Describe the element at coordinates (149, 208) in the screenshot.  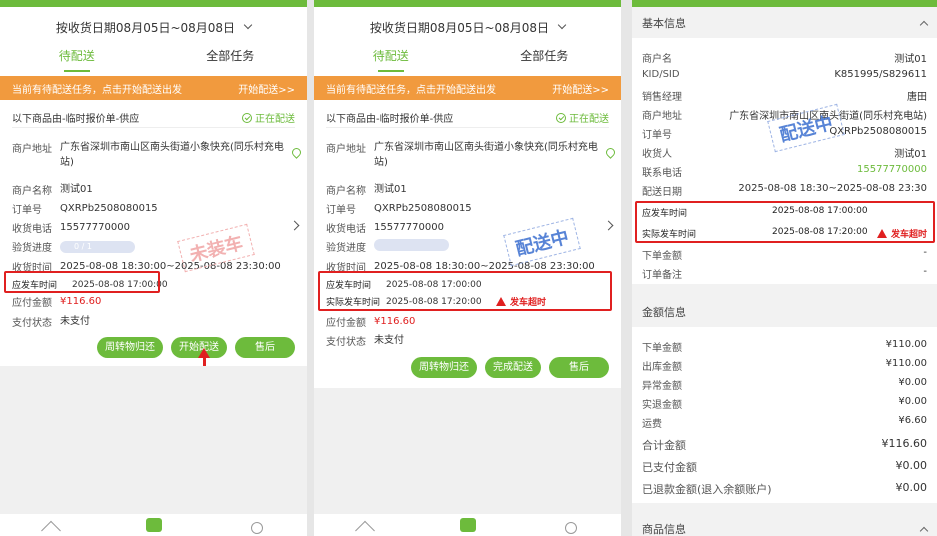
I see `order-row: 订单号 QXRPb2508080015` at that location.